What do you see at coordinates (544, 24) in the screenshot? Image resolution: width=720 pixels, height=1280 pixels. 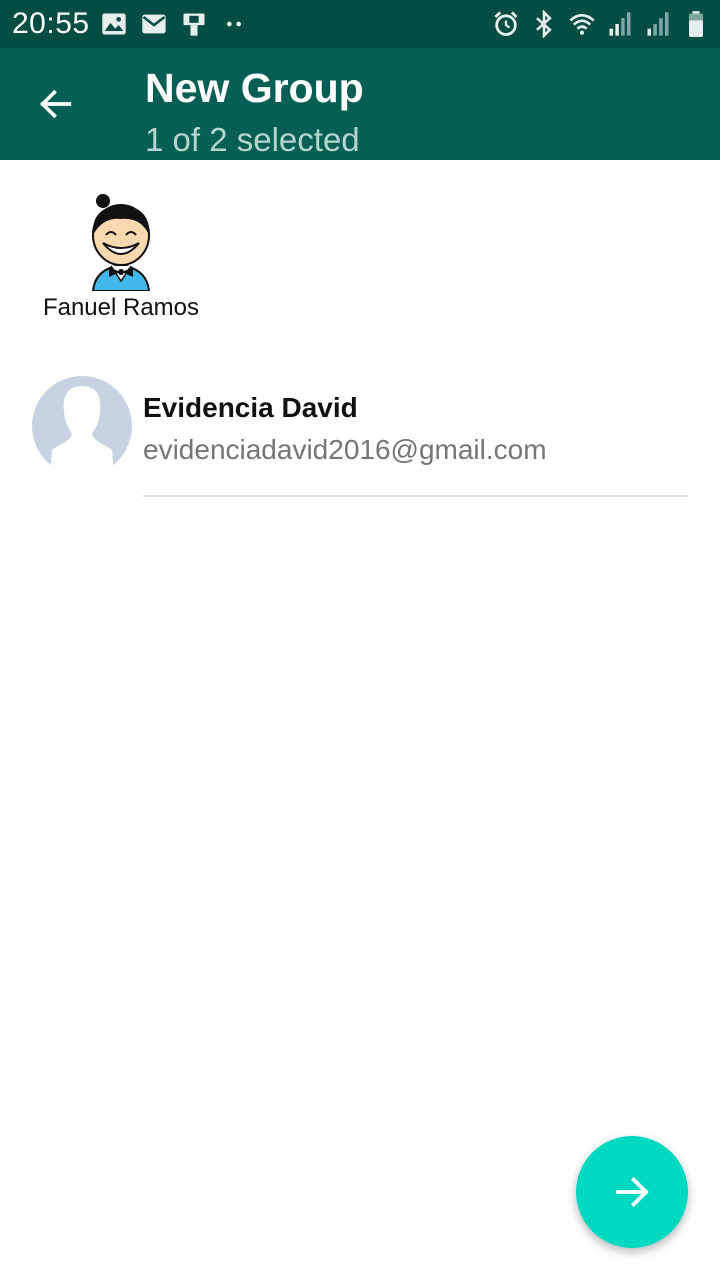 I see `bluetooth-icon` at bounding box center [544, 24].